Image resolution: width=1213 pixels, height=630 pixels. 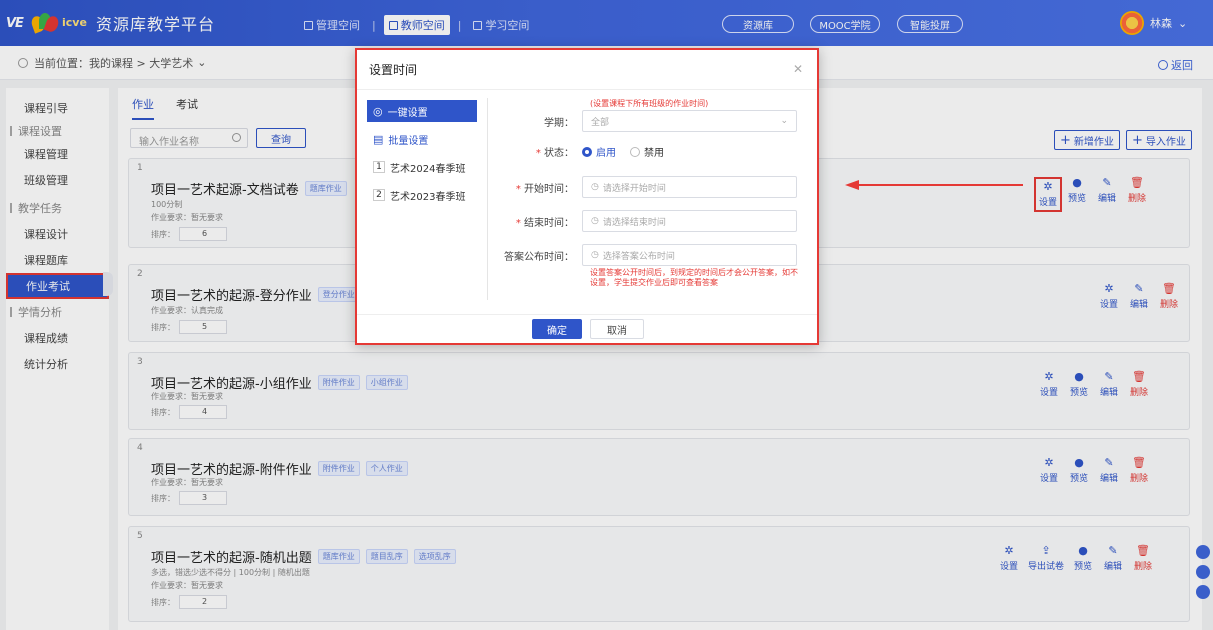 I want to click on class-item: 1 艺术2024春季班, so click(x=422, y=167).